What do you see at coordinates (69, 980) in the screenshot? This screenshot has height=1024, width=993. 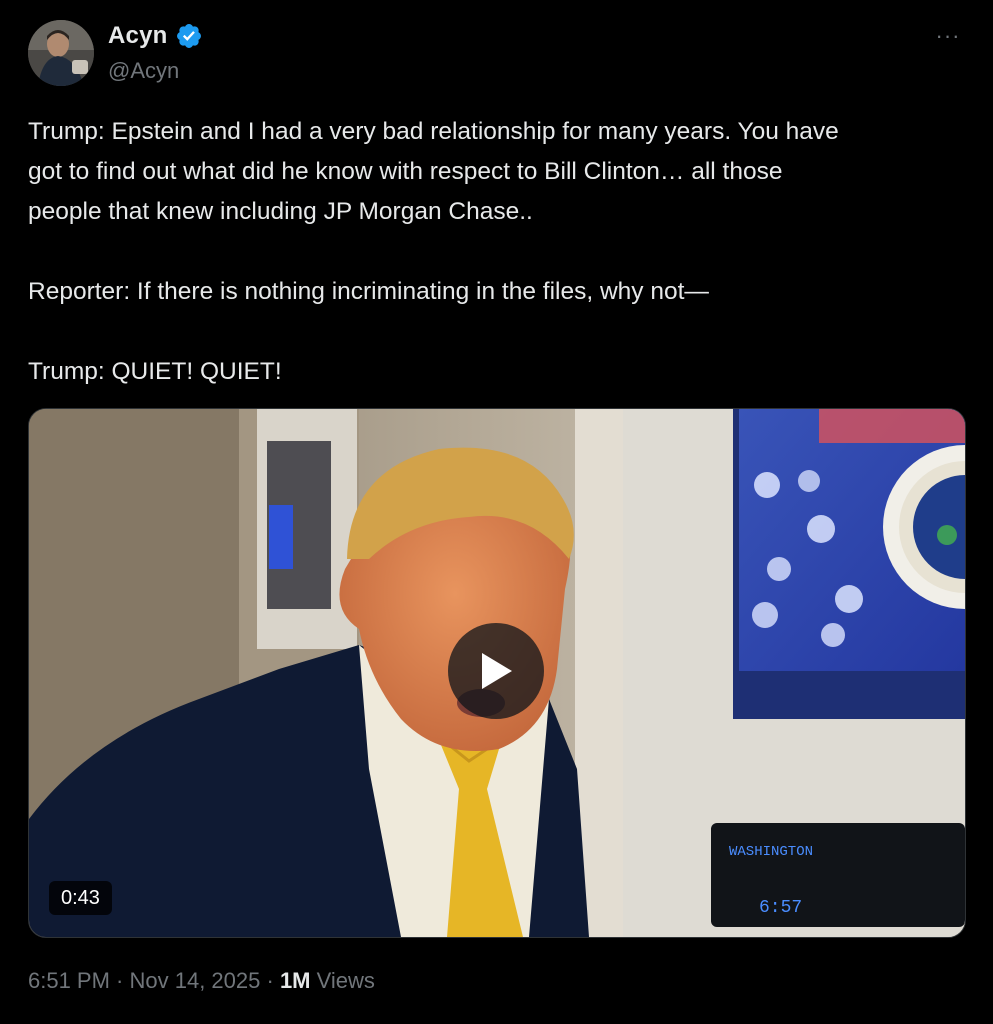 I see `tweet-time: 6:51 PM` at bounding box center [69, 980].